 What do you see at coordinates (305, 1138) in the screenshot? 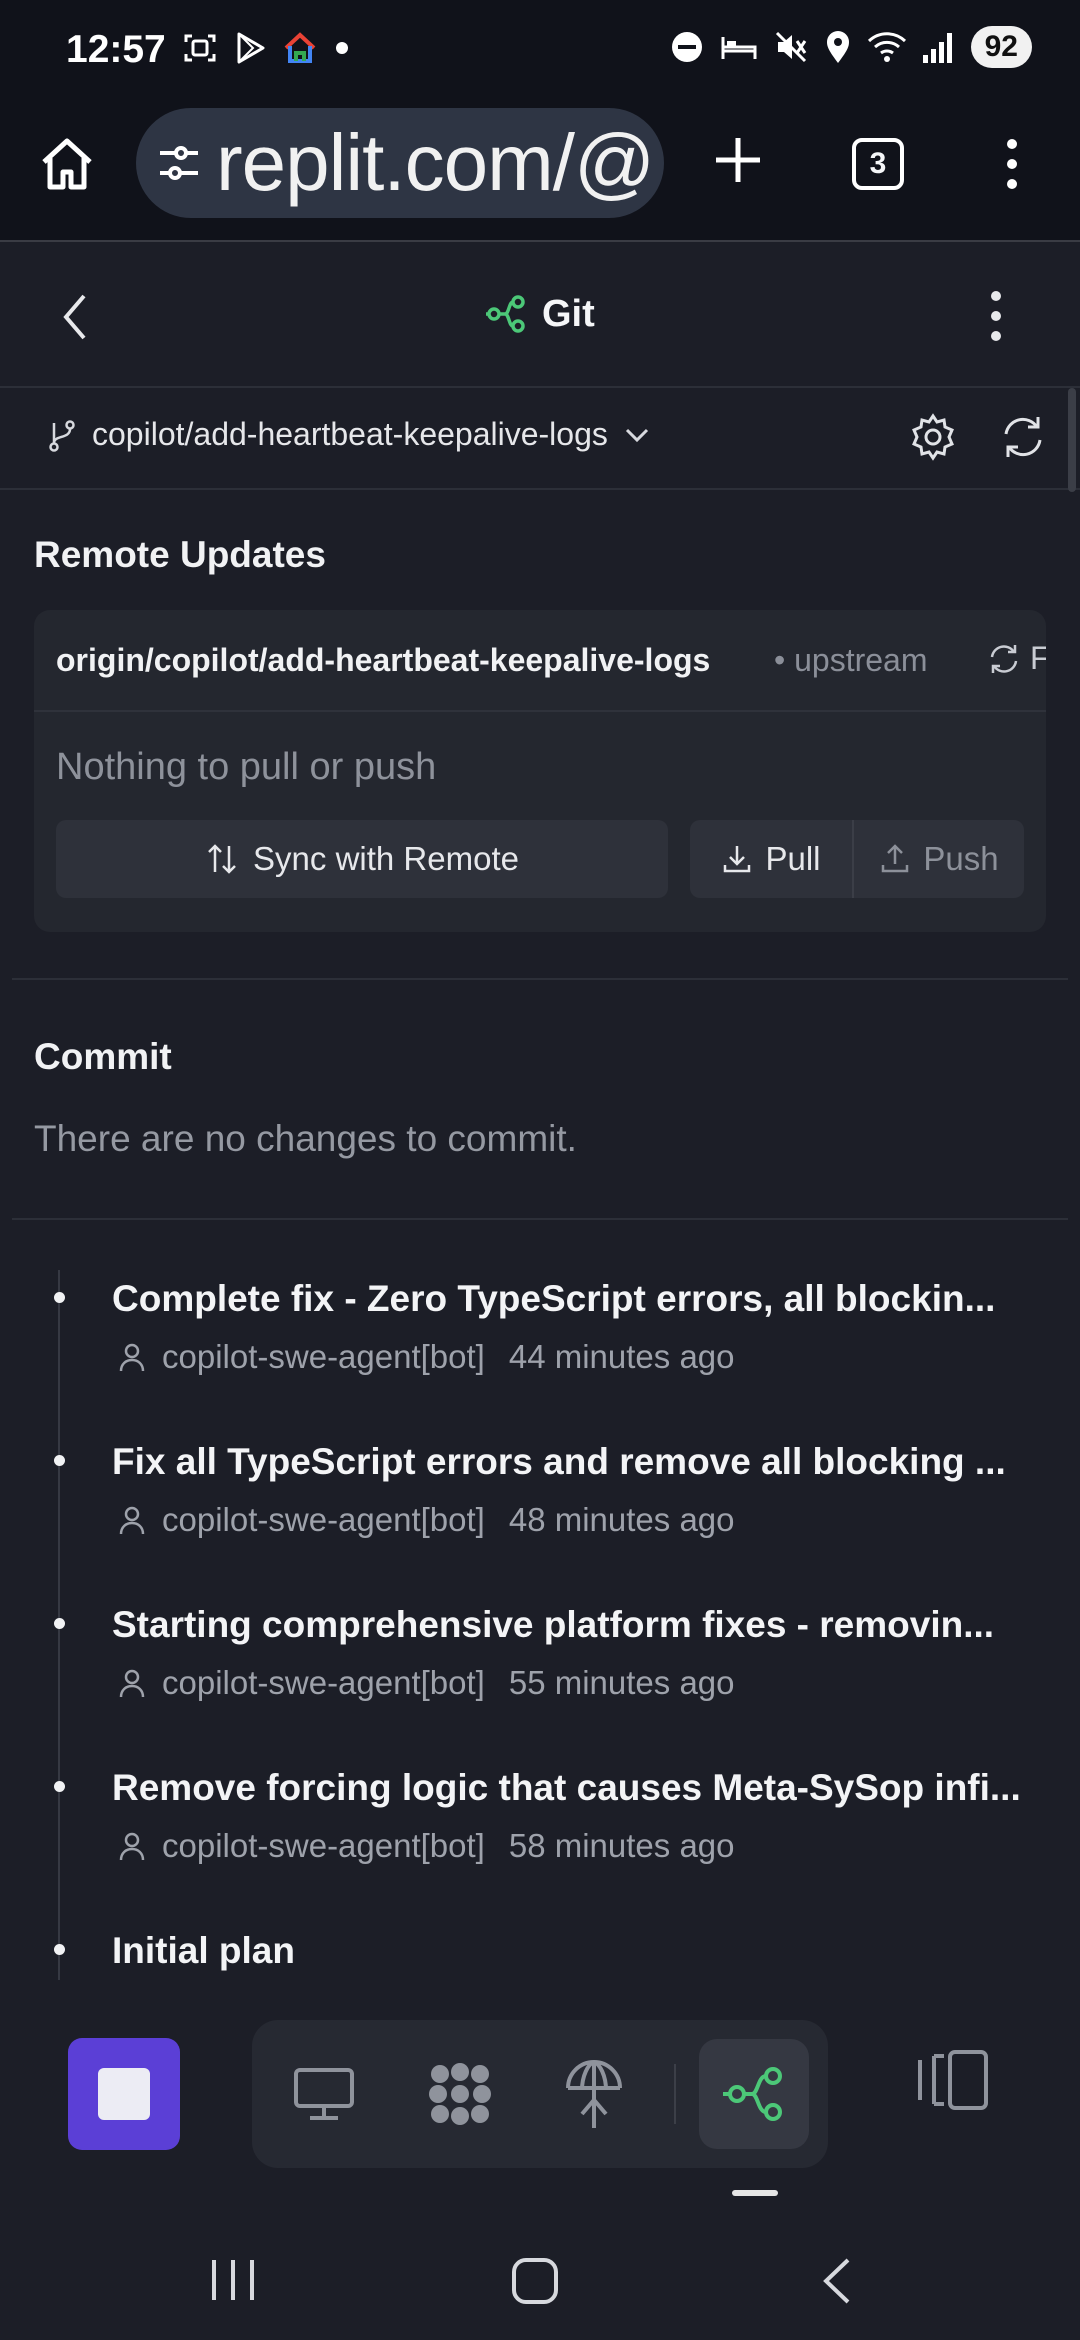
I see `commit-empty-message: There are no changes to commit.` at bounding box center [305, 1138].